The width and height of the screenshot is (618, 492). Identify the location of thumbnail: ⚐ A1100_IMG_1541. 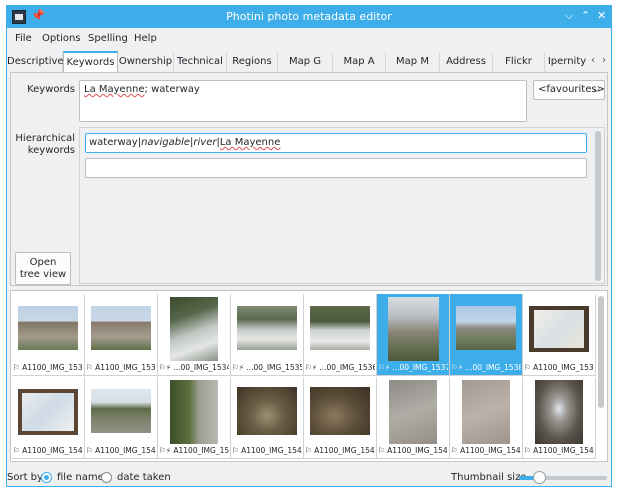
(121, 418).